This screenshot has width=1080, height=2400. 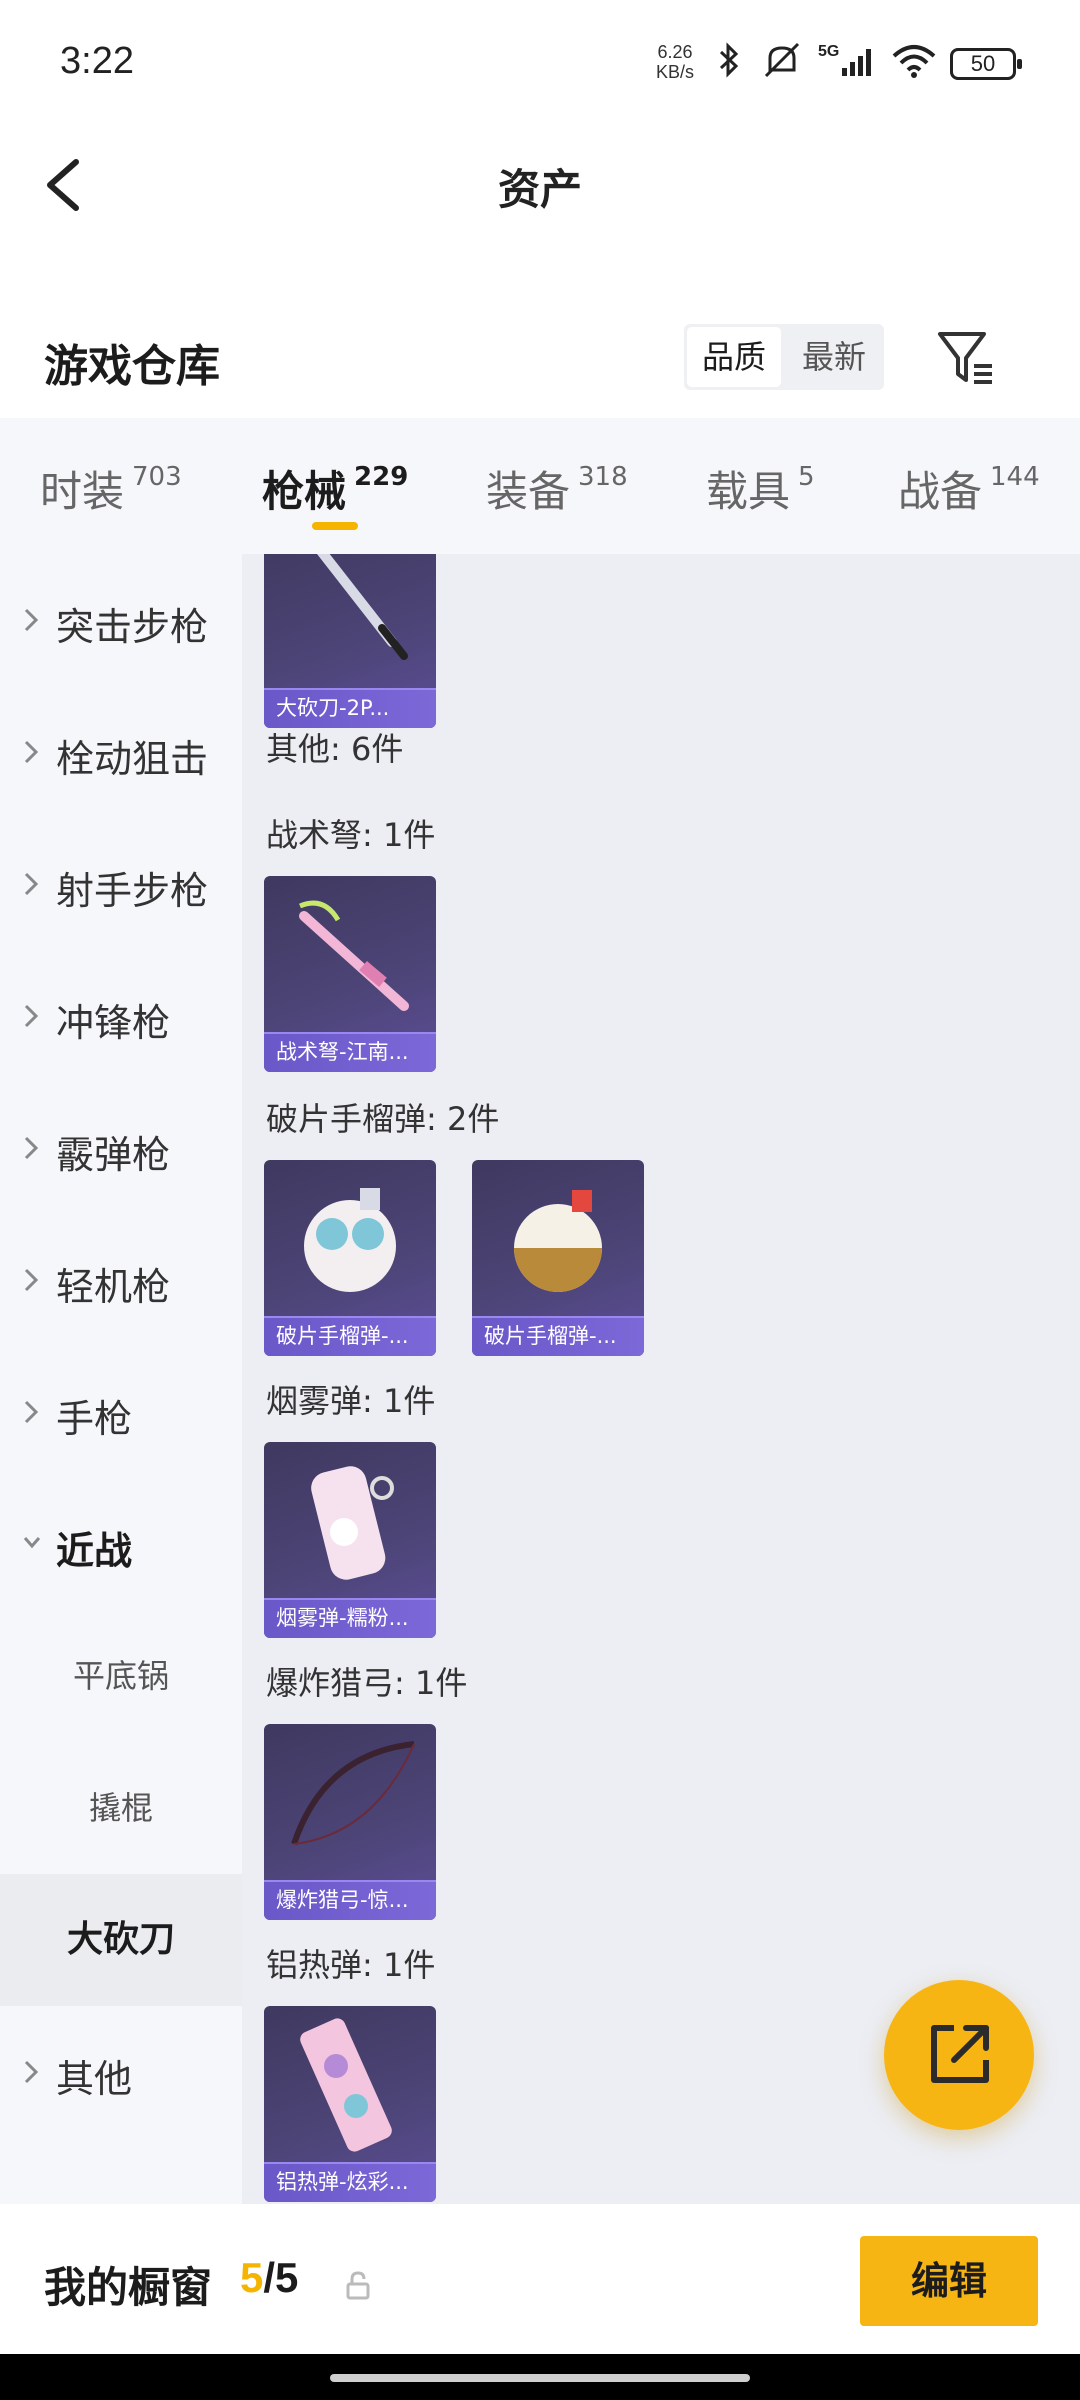 What do you see at coordinates (603, 477) in the screenshot?
I see `tab-count: 318` at bounding box center [603, 477].